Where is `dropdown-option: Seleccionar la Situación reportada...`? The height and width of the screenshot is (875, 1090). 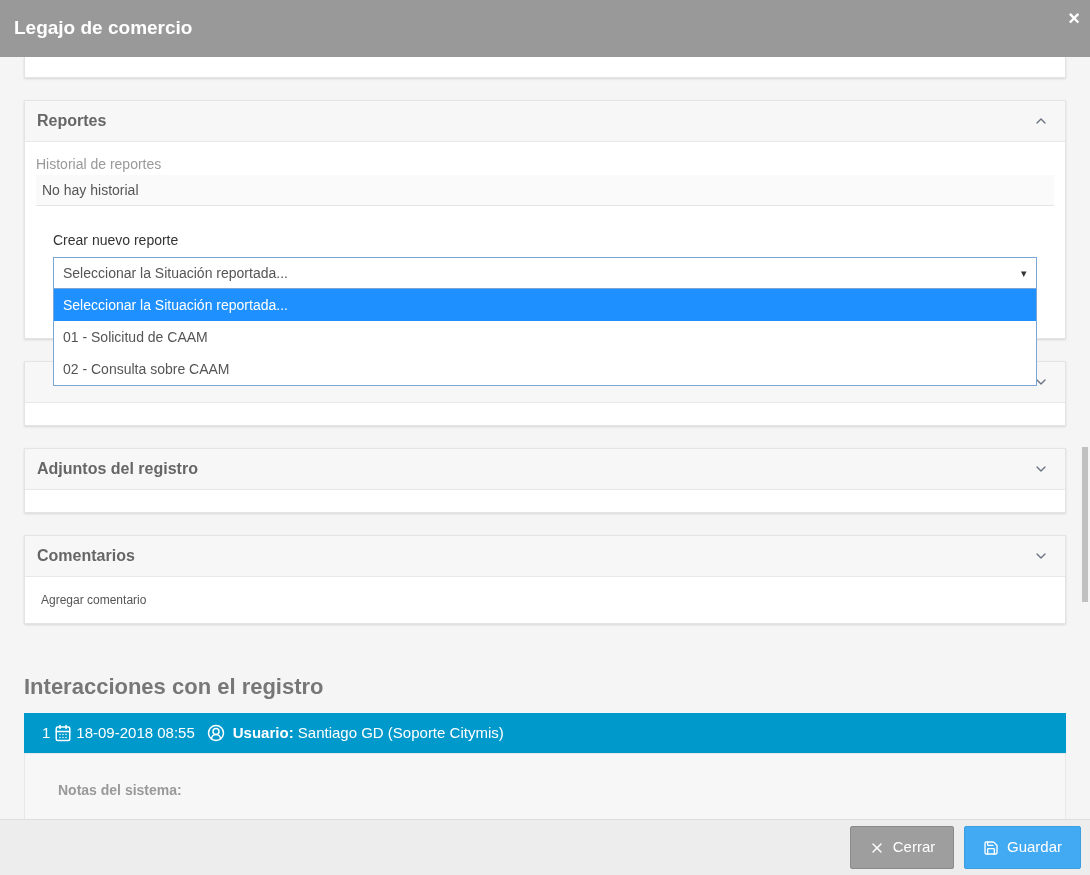
dropdown-option: Seleccionar la Situación reportada... is located at coordinates (545, 305).